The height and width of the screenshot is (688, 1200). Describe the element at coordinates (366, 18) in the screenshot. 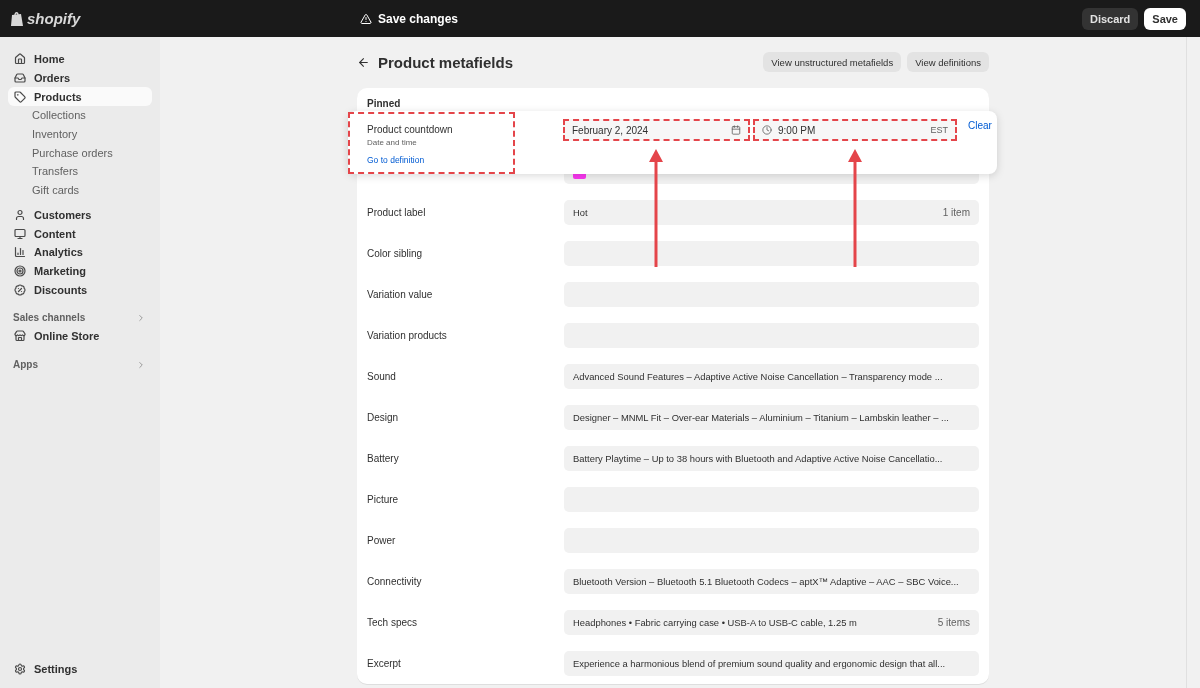

I see `warning-icon` at that location.